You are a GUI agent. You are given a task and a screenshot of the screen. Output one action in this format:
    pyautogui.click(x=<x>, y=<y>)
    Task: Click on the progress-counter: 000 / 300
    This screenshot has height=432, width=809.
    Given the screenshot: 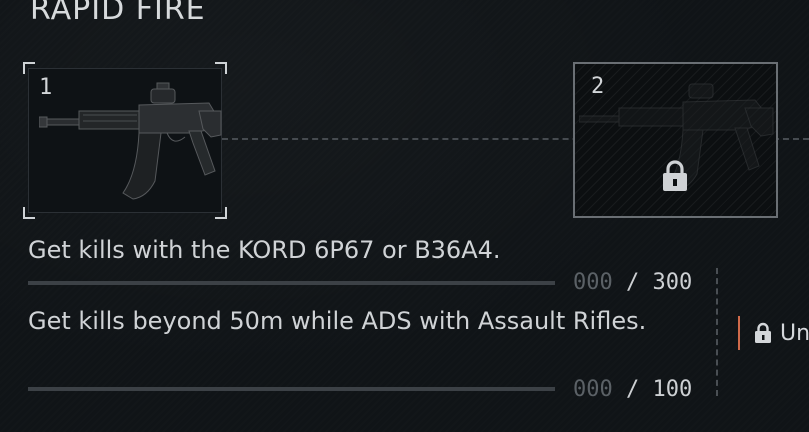 What is the action you would take?
    pyautogui.click(x=632, y=282)
    